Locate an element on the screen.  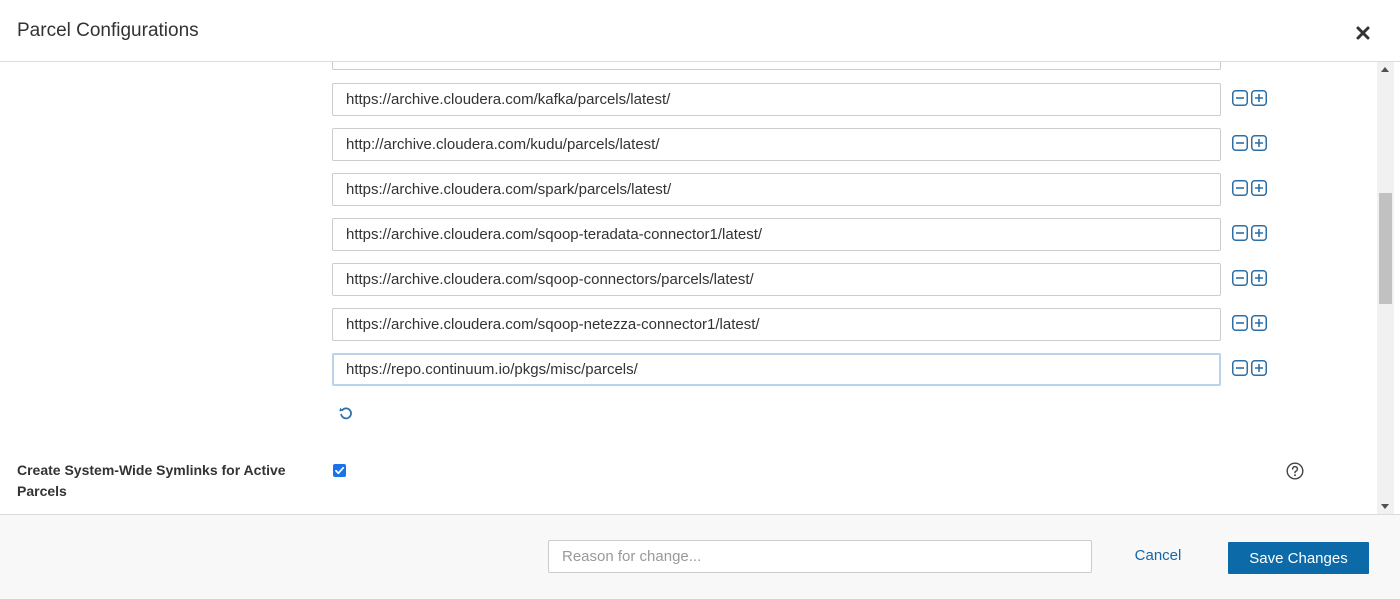
body-scrollbar is located at coordinates (1385, 288).